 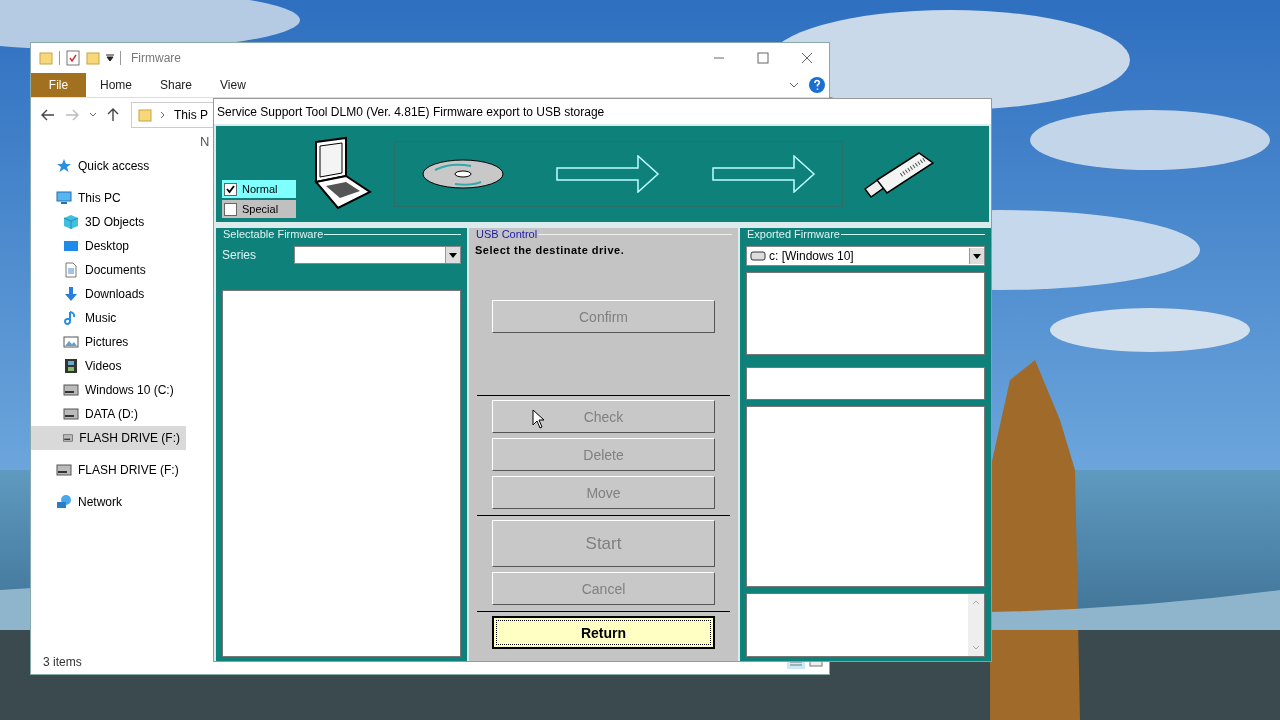 I want to click on field-label: Series, so click(x=239, y=255).